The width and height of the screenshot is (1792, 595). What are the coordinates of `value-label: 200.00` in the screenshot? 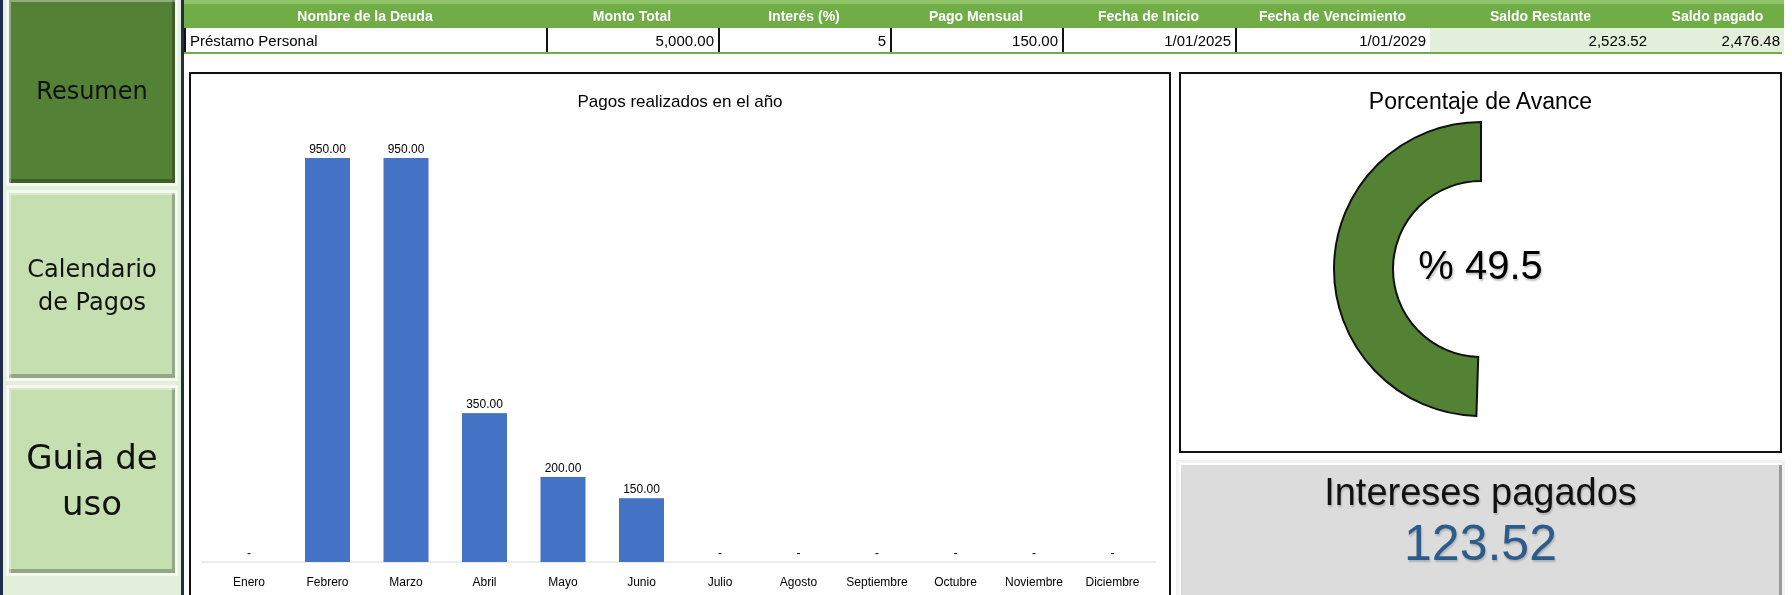 It's located at (563, 467).